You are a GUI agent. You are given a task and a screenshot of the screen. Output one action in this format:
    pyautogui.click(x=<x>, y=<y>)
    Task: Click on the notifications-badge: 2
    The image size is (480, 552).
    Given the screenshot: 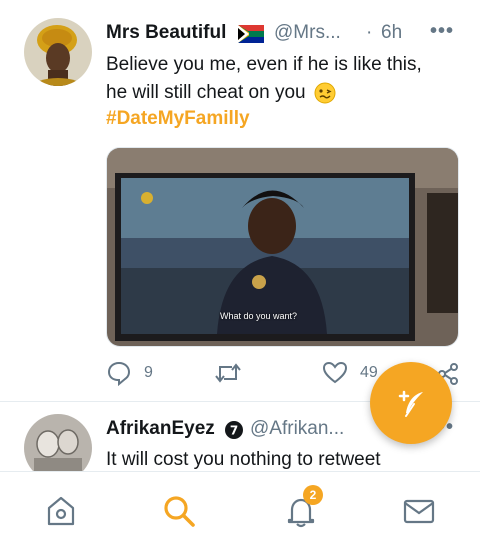 What is the action you would take?
    pyautogui.click(x=313, y=495)
    